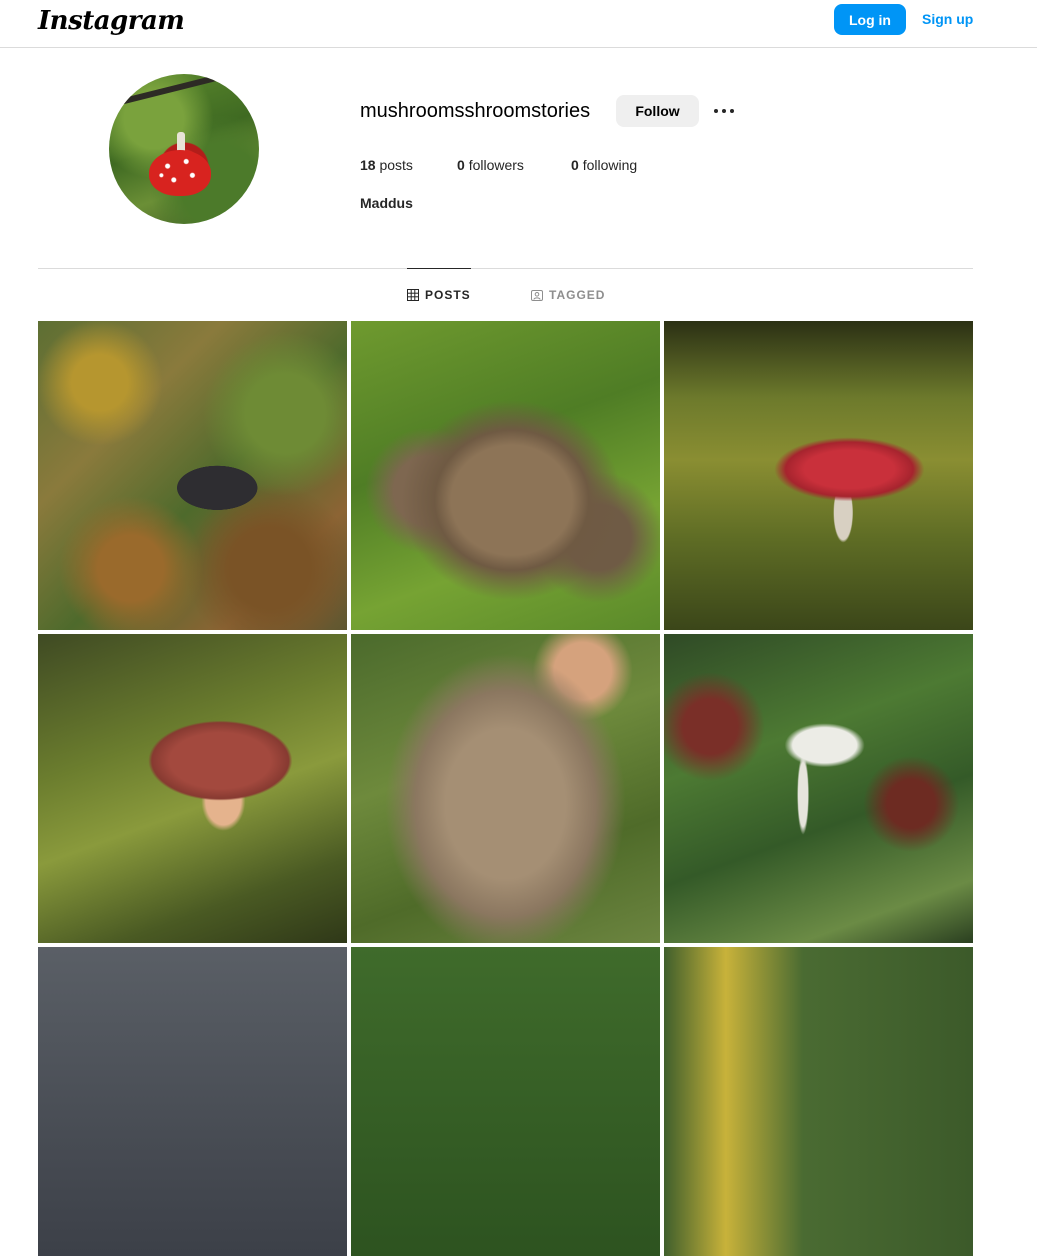 The height and width of the screenshot is (1256, 1037). I want to click on profile-full-name: Maddus, so click(386, 203).